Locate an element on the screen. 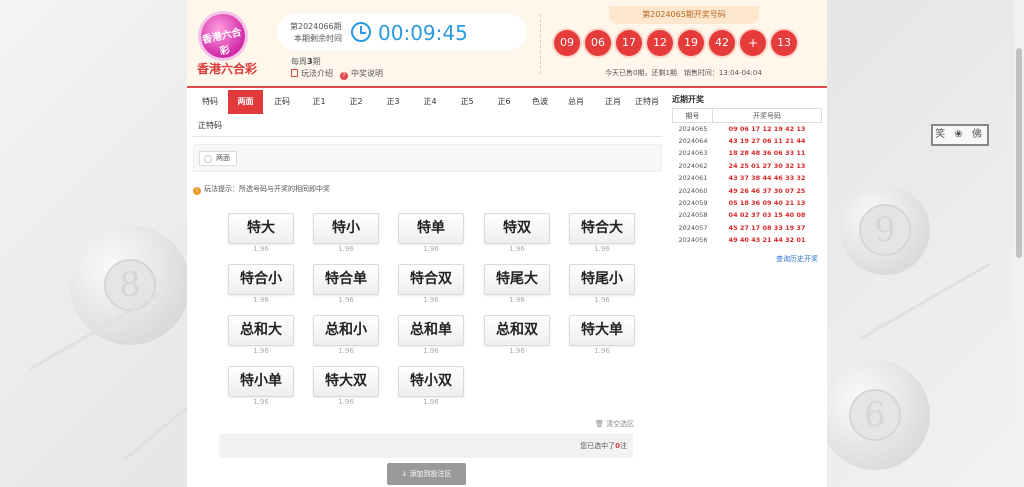 Image resolution: width=1024 pixels, height=487 pixels. bet-button: 特合大 is located at coordinates (602, 228).